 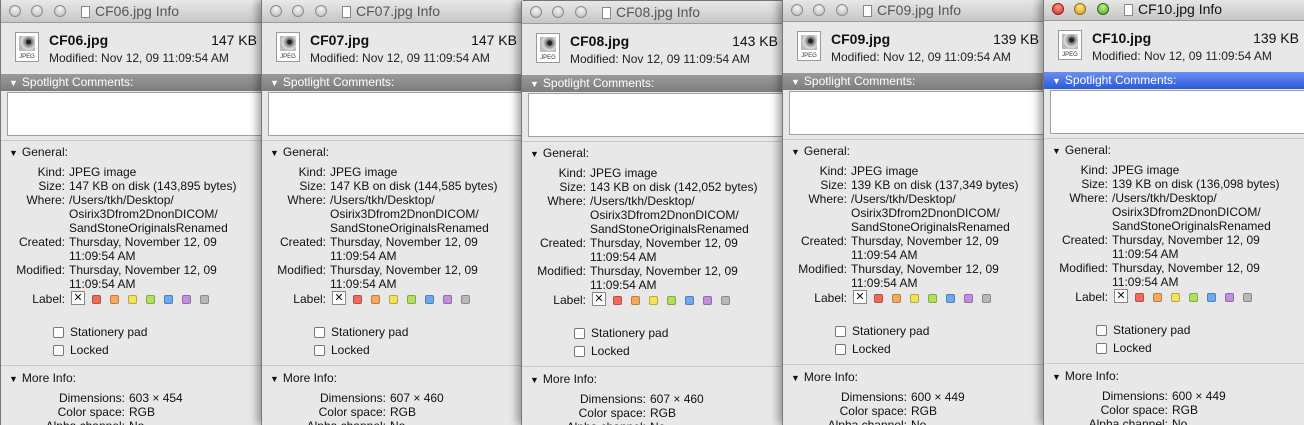 I want to click on title-bar: CF07.jpg Info, so click(x=392, y=11).